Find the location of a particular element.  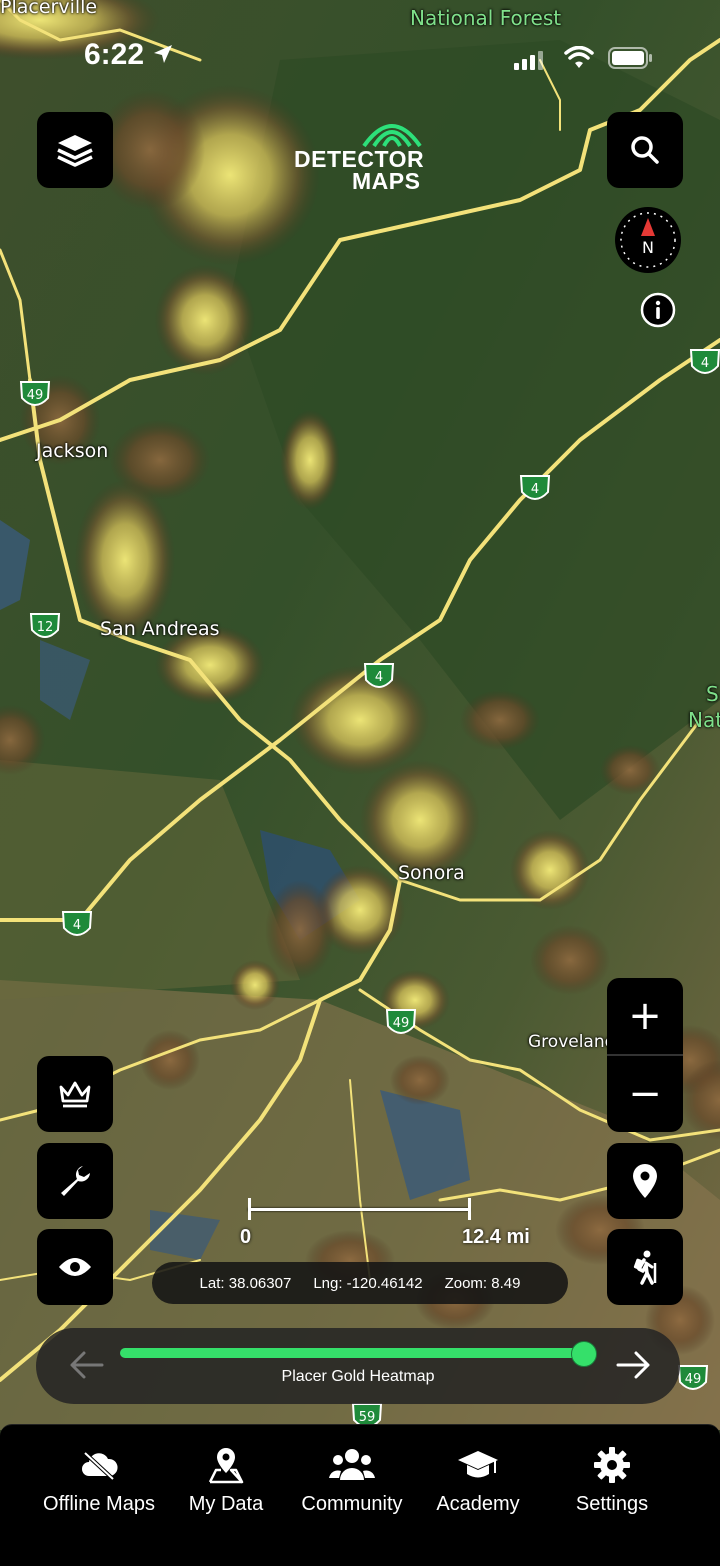

compass-button: N is located at coordinates (648, 240).